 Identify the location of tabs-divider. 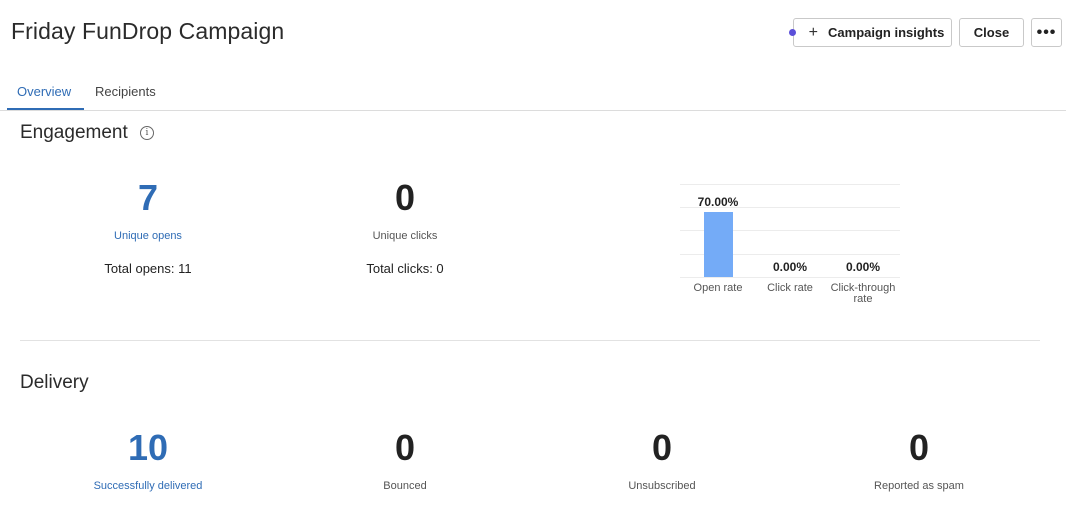
(533, 110).